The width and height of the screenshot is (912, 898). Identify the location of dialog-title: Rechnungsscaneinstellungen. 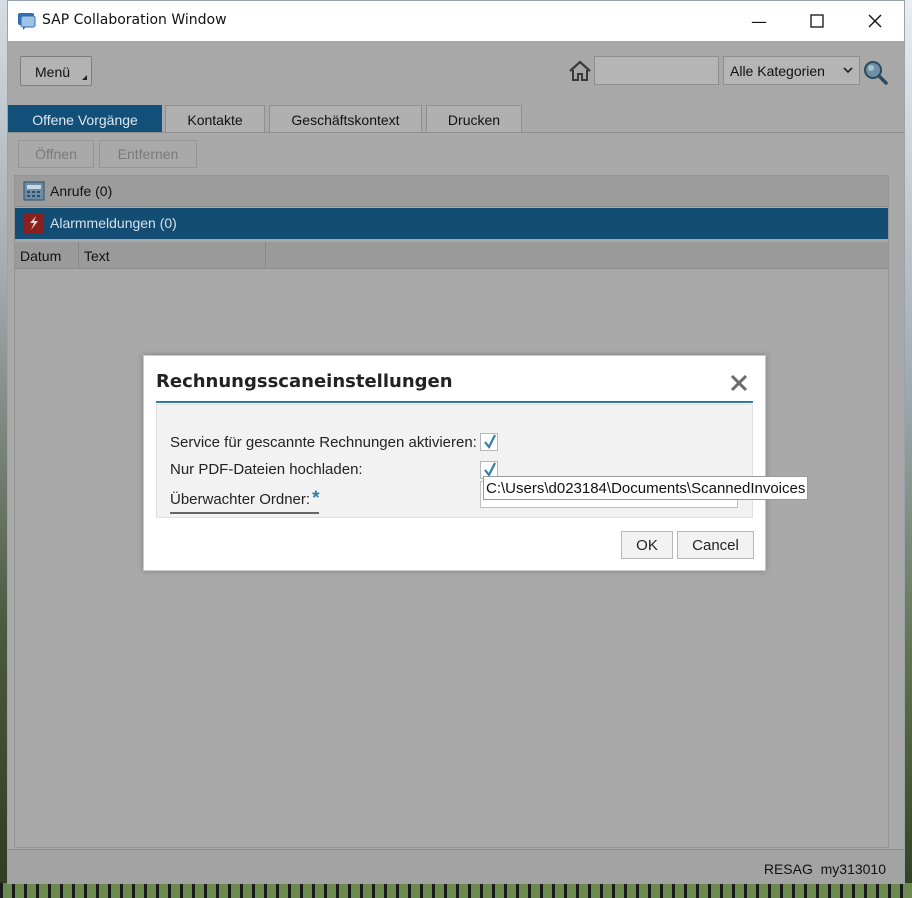
(304, 381).